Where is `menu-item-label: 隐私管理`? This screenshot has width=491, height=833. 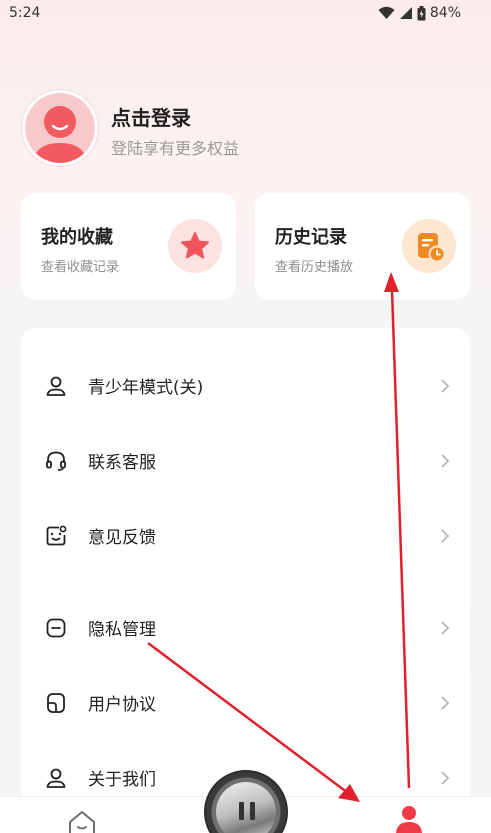
menu-item-label: 隐私管理 is located at coordinates (122, 630).